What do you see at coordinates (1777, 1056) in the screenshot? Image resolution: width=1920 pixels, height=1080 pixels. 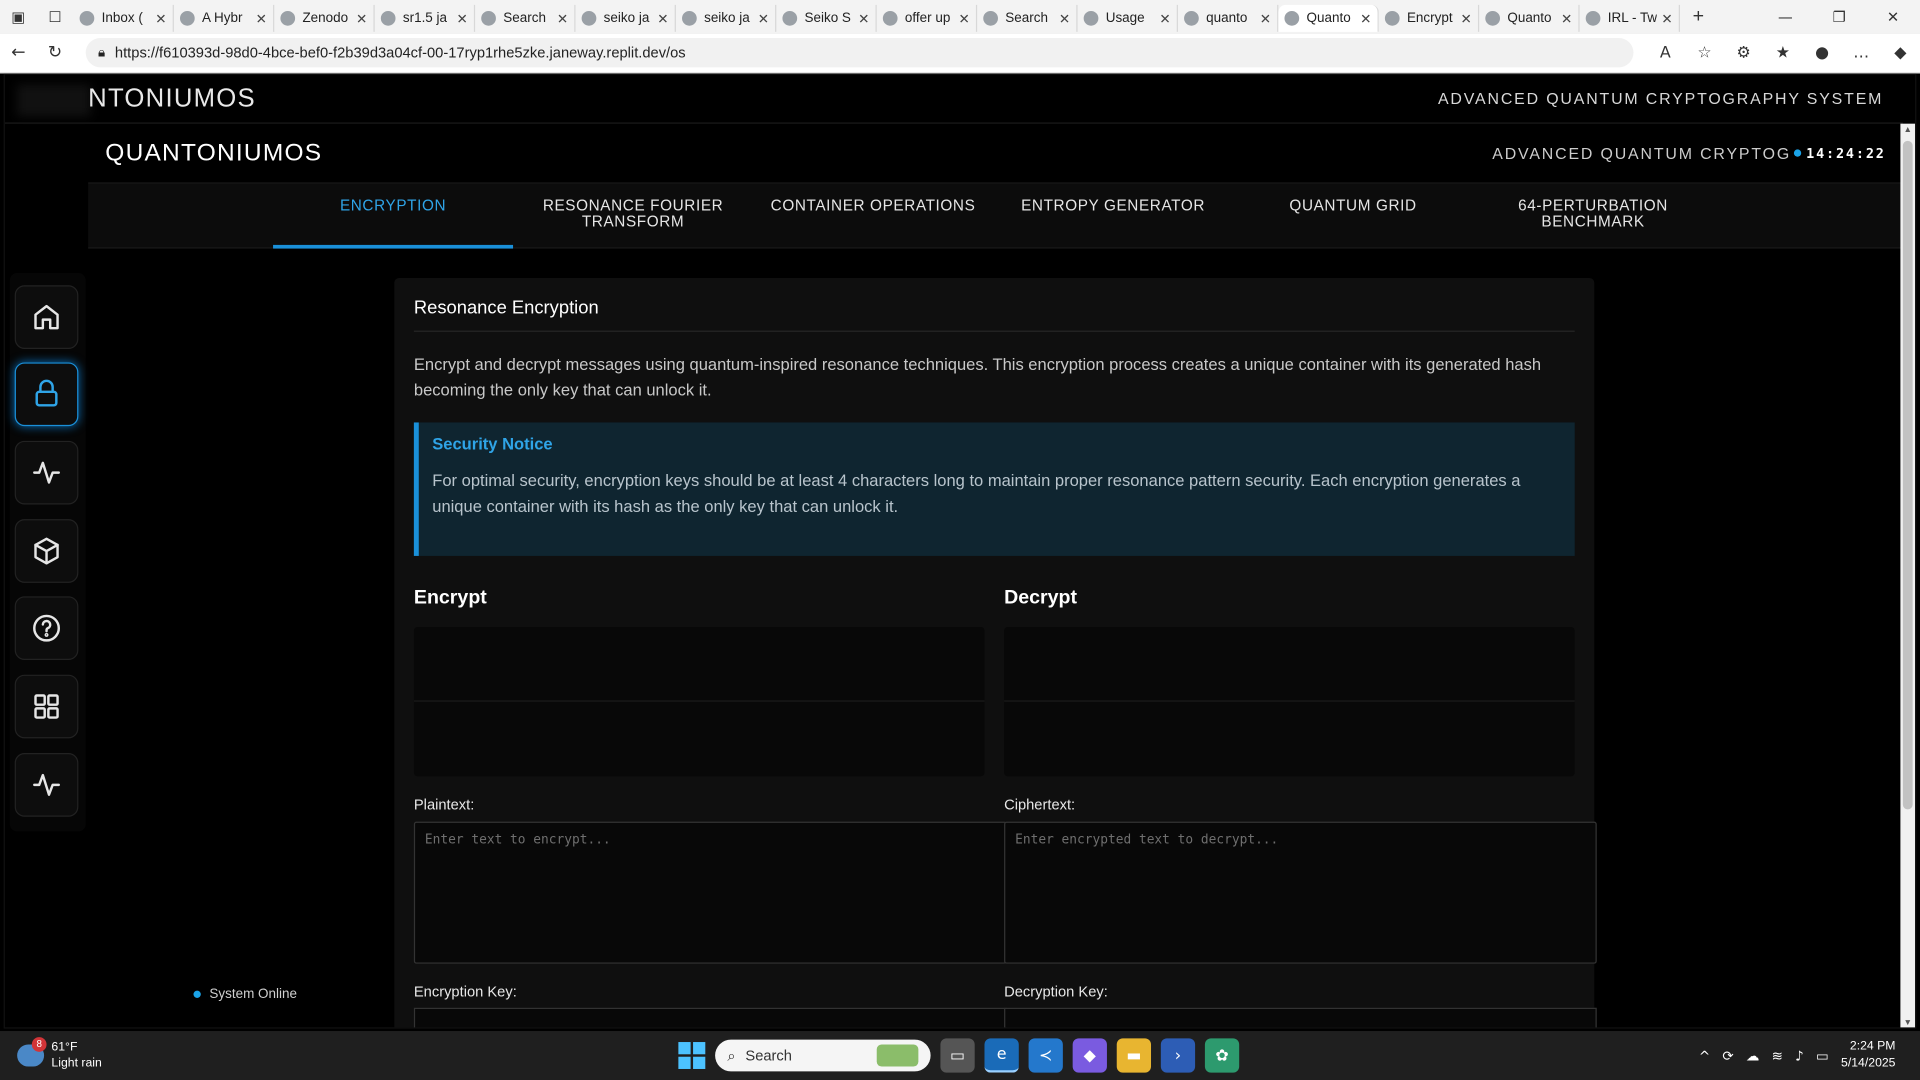 I see `wifi-icon: ≋` at bounding box center [1777, 1056].